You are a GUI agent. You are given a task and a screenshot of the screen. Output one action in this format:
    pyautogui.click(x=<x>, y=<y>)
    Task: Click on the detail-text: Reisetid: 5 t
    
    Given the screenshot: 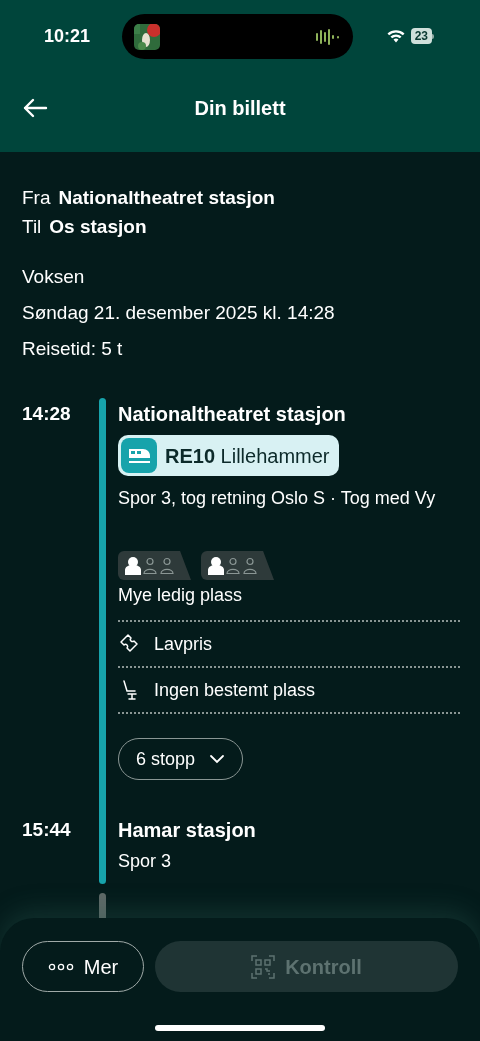 What is the action you would take?
    pyautogui.click(x=73, y=349)
    